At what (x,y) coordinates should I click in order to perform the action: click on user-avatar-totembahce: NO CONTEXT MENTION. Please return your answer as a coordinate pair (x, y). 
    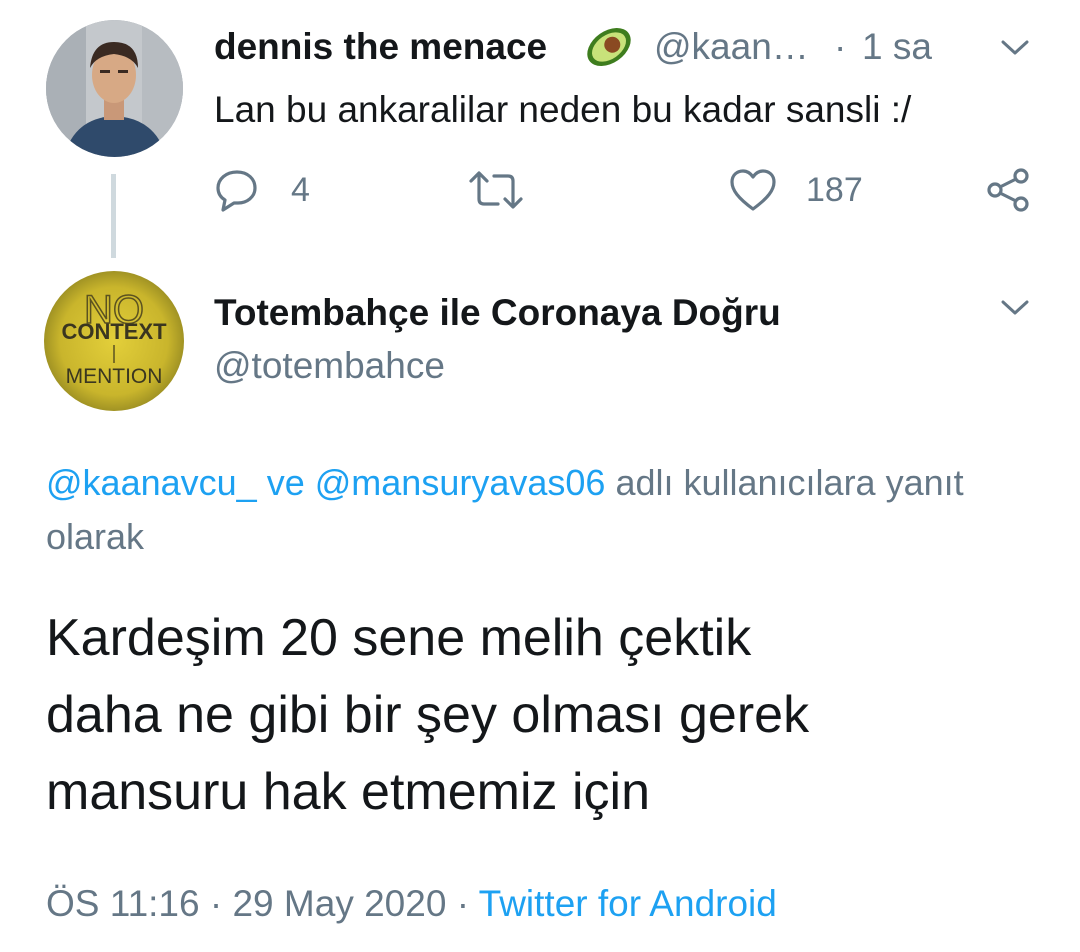
    Looking at the image, I should click on (114, 341).